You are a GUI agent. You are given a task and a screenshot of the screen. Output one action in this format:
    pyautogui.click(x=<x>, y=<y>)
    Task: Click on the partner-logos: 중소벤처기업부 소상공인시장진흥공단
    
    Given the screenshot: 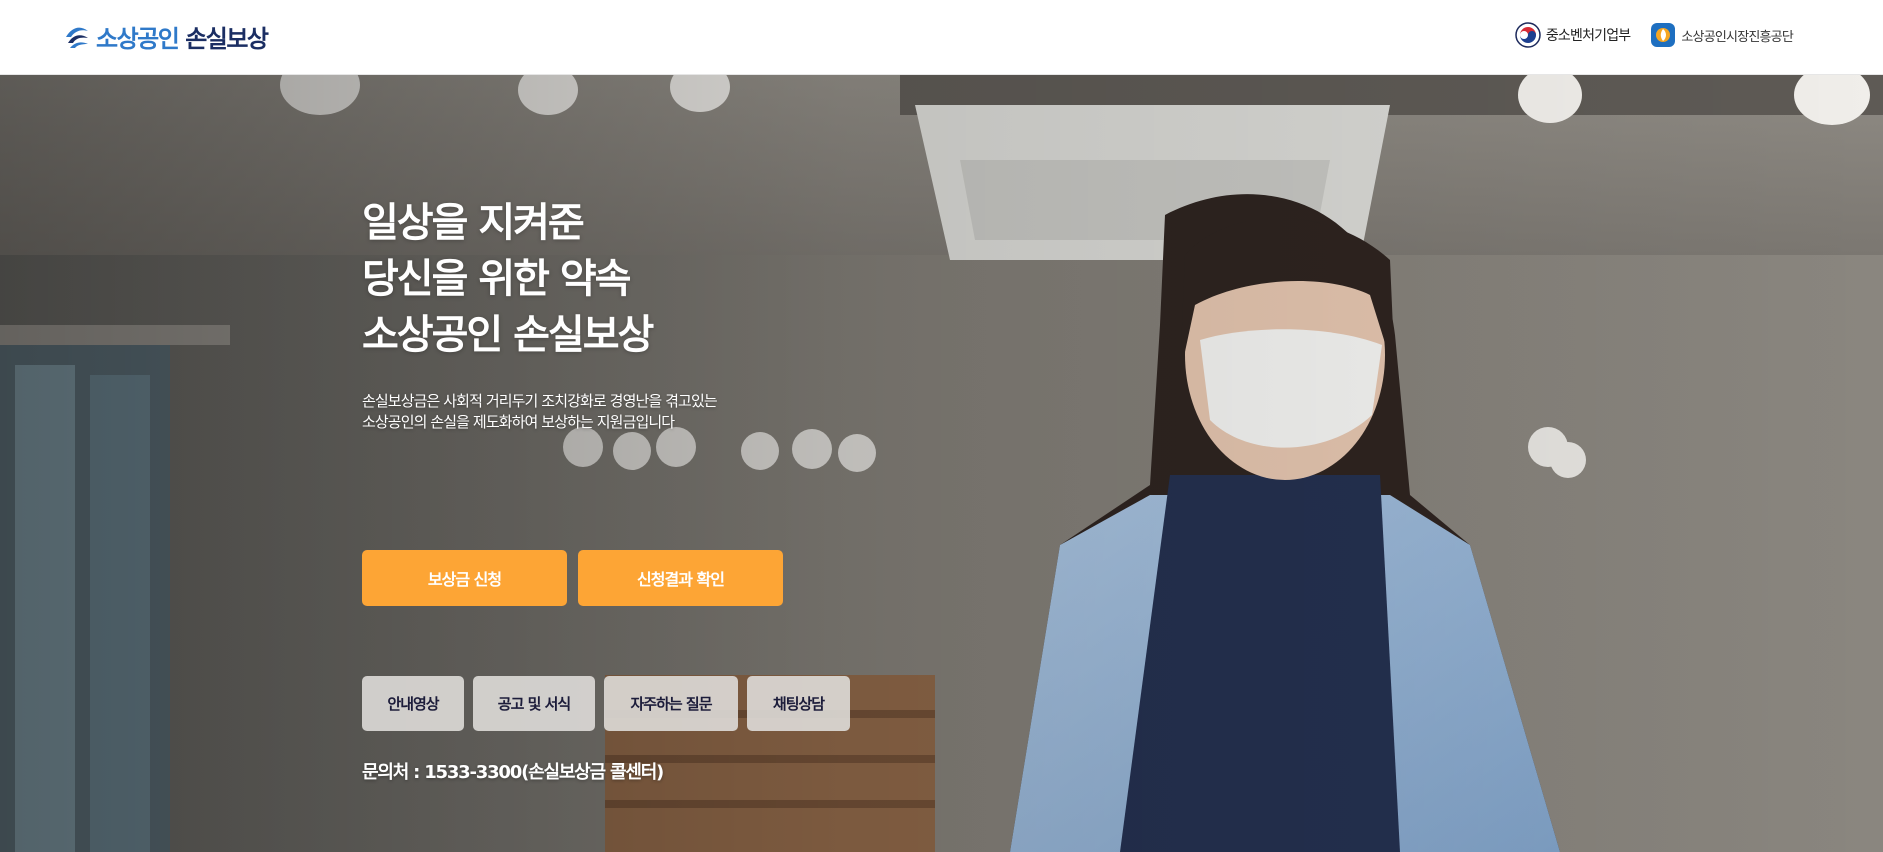 What is the action you would take?
    pyautogui.click(x=1654, y=35)
    